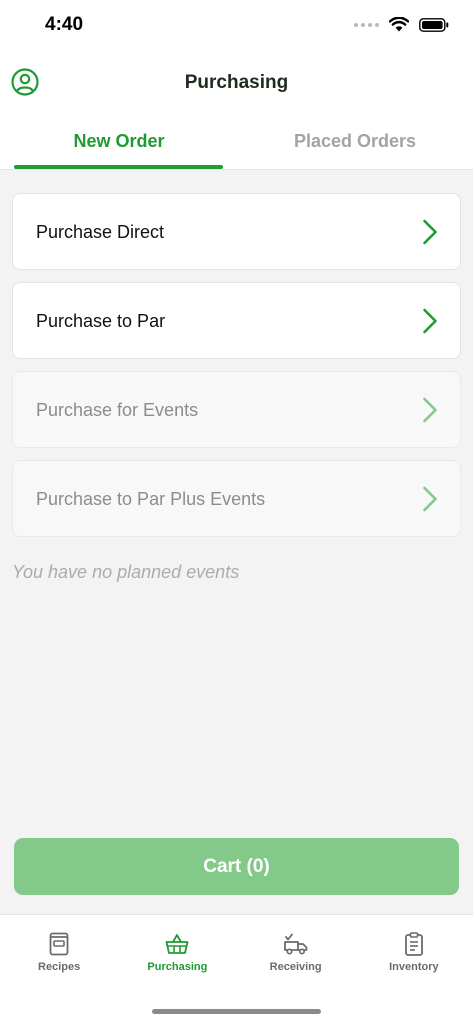 This screenshot has width=473, height=1024. Describe the element at coordinates (295, 944) in the screenshot. I see `delivery-truck-icon` at that location.